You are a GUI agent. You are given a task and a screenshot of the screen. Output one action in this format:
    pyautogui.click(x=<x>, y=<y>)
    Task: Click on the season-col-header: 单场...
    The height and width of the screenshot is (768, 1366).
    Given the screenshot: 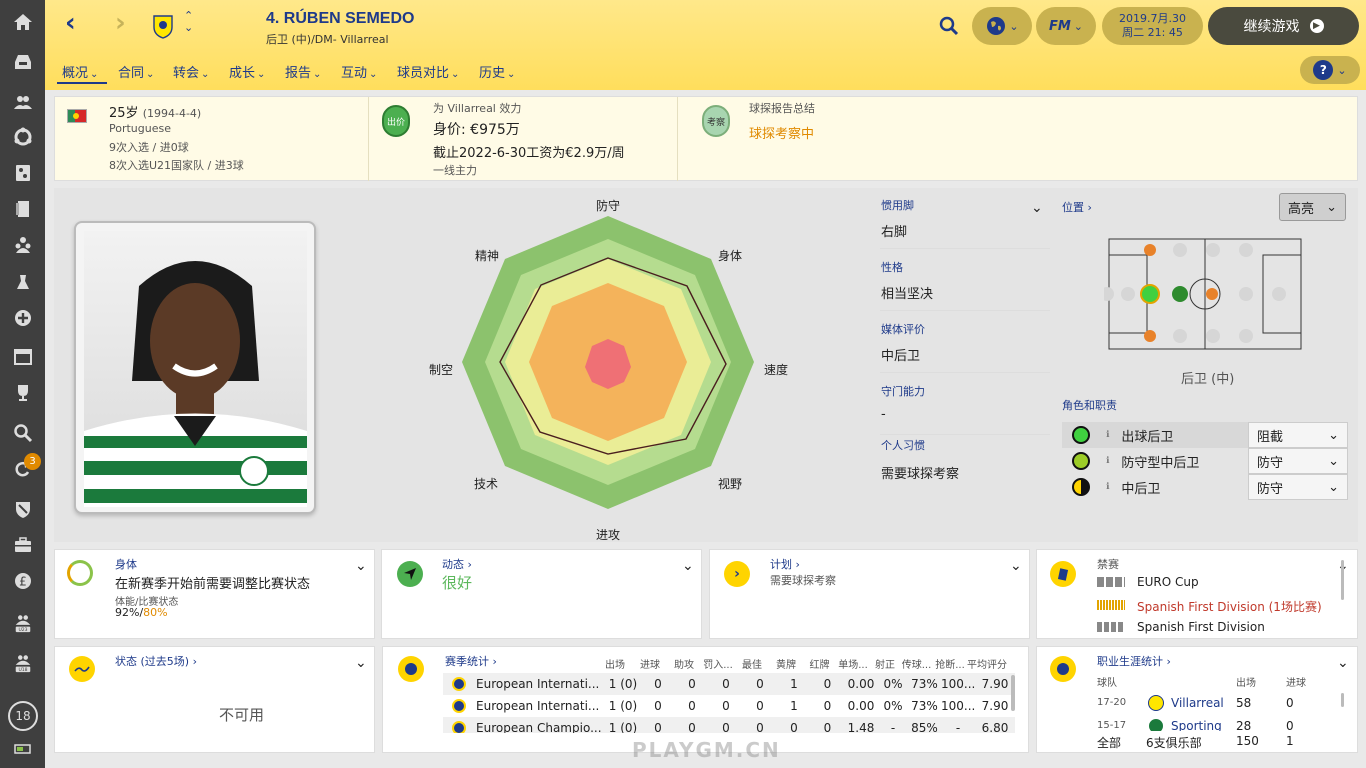 What is the action you would take?
    pyautogui.click(x=853, y=663)
    